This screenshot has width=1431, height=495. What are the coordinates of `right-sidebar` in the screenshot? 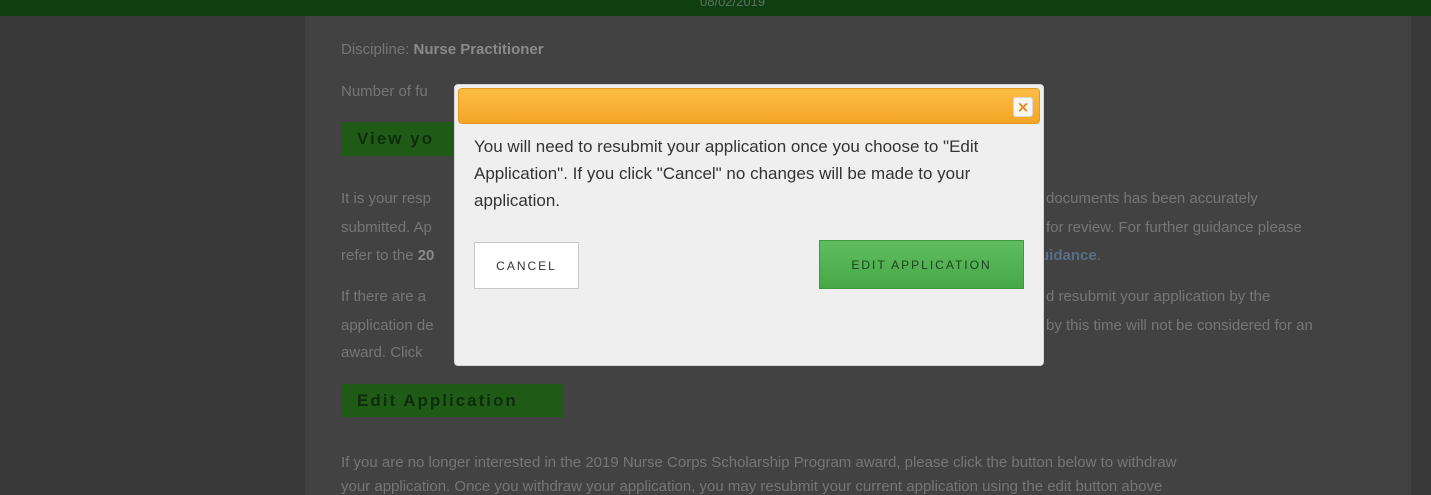 It's located at (1421, 255).